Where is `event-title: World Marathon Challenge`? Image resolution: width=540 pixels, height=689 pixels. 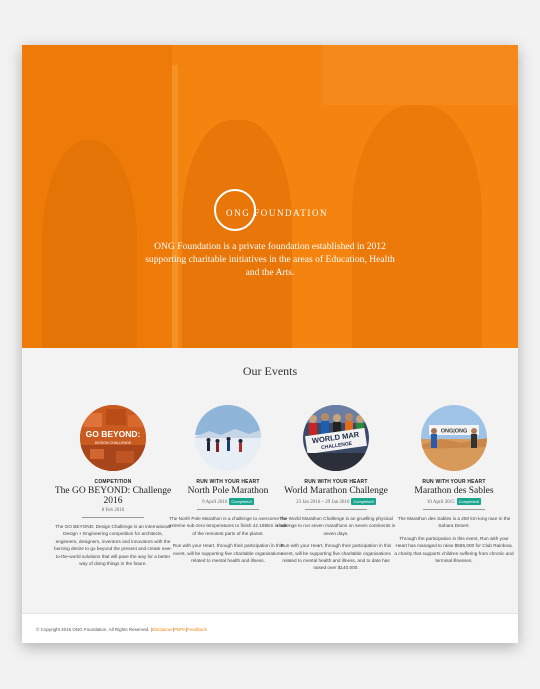 event-title: World Marathon Challenge is located at coordinates (336, 491).